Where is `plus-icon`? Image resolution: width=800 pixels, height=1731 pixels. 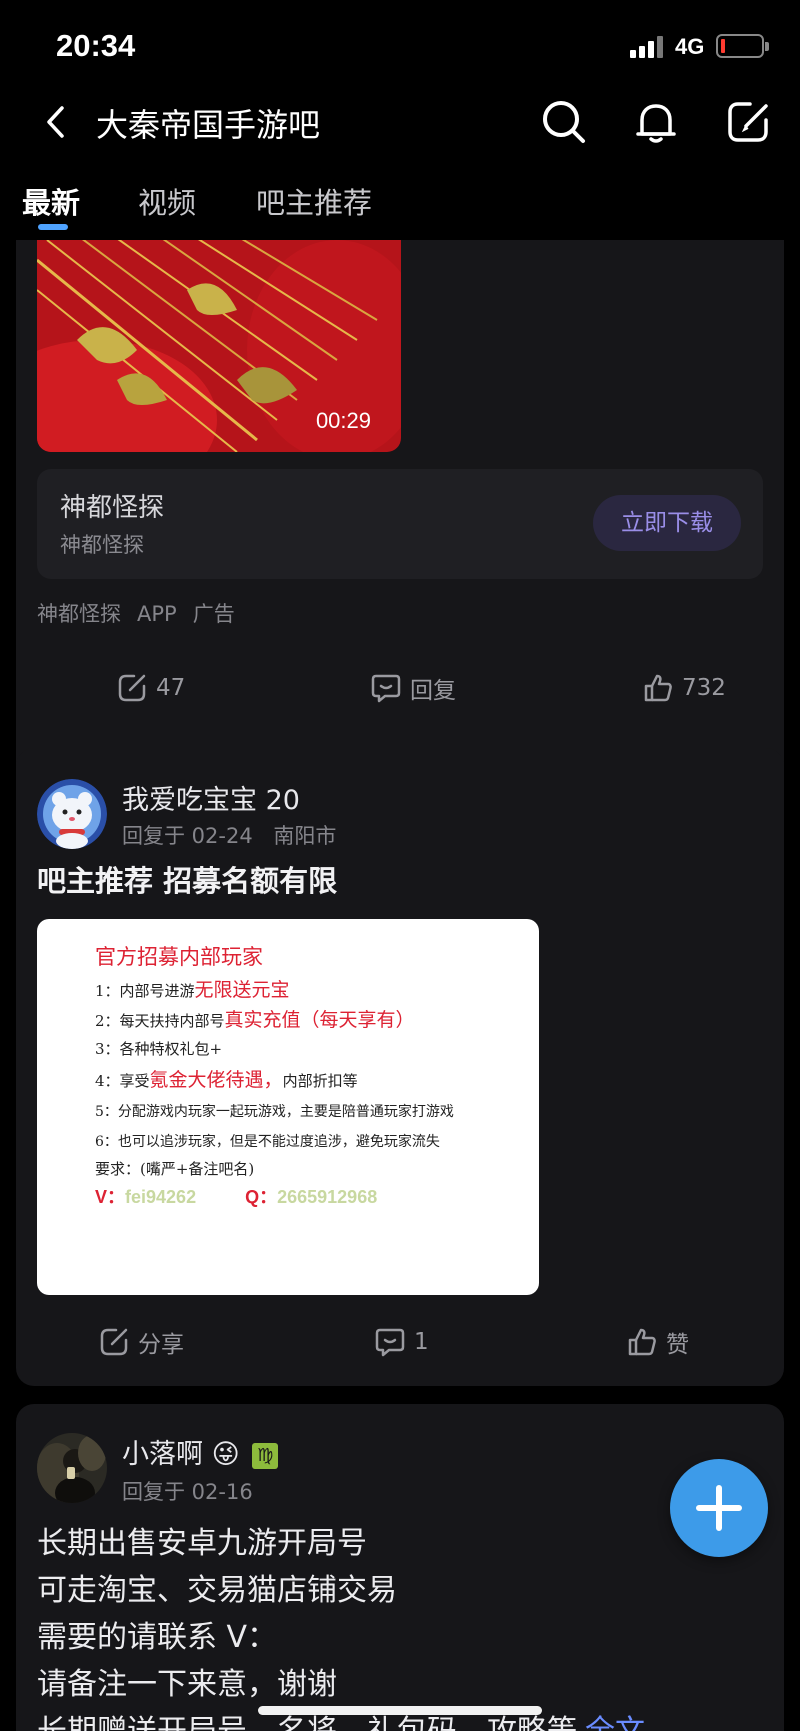
plus-icon is located at coordinates (719, 1508).